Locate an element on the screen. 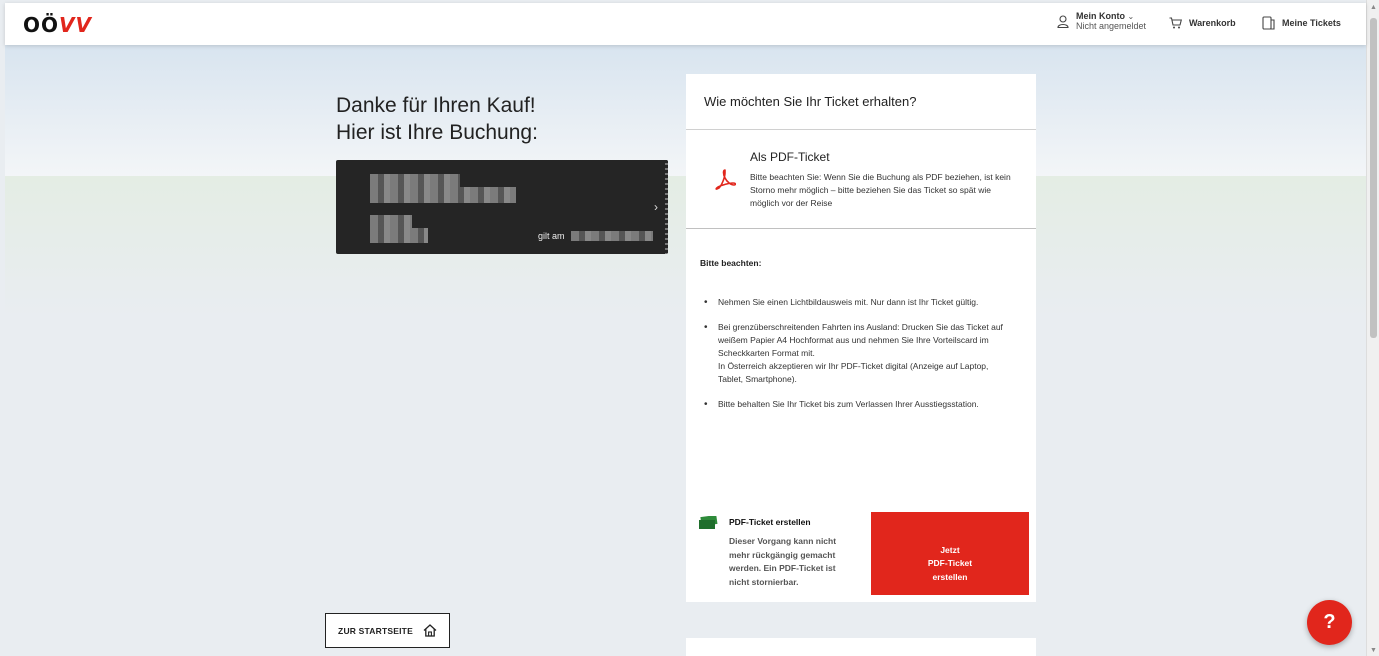  chevron-down-icon: ⌄ is located at coordinates (1131, 16).